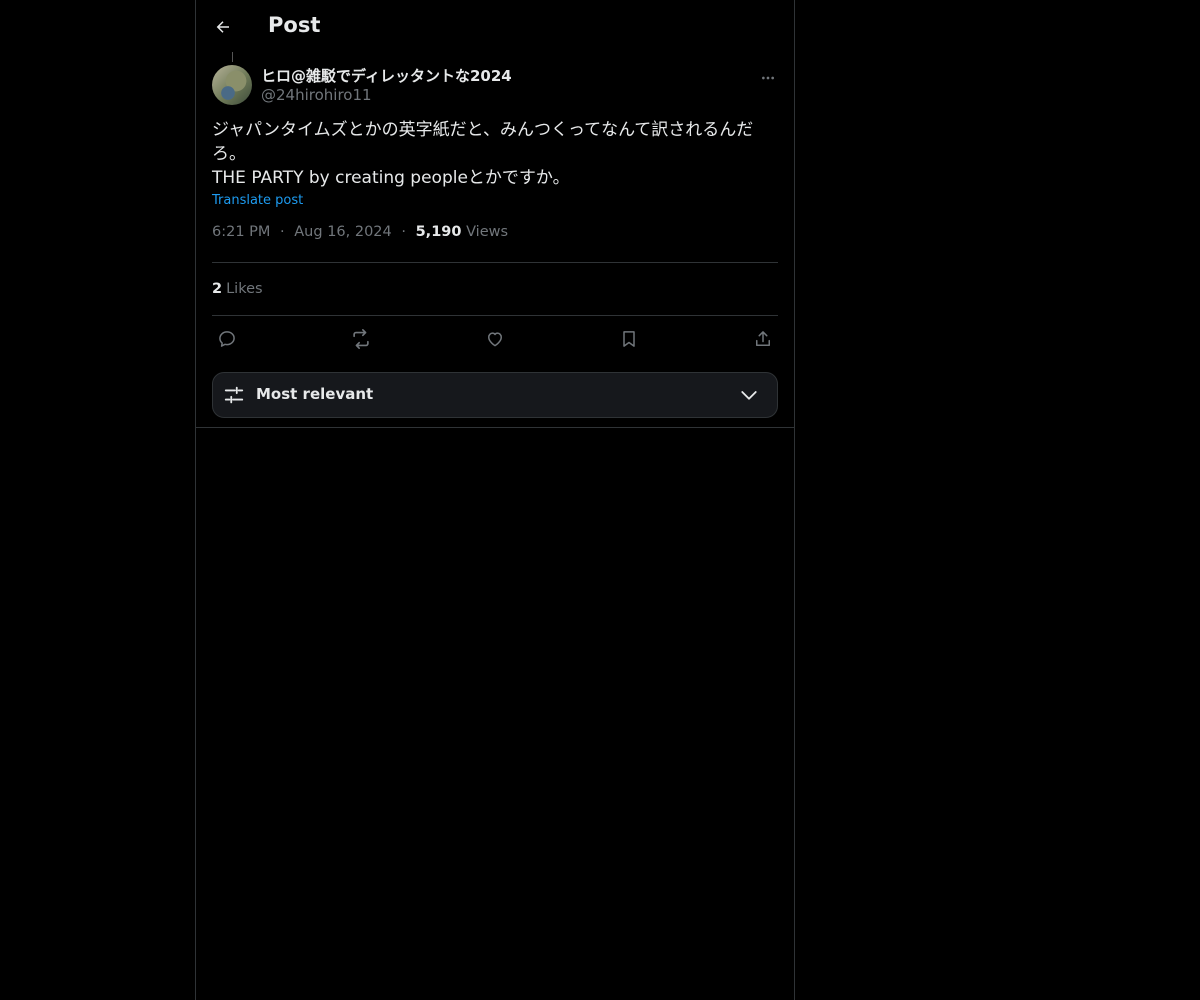 This screenshot has width=1200, height=1000. I want to click on share-button, so click(763, 339).